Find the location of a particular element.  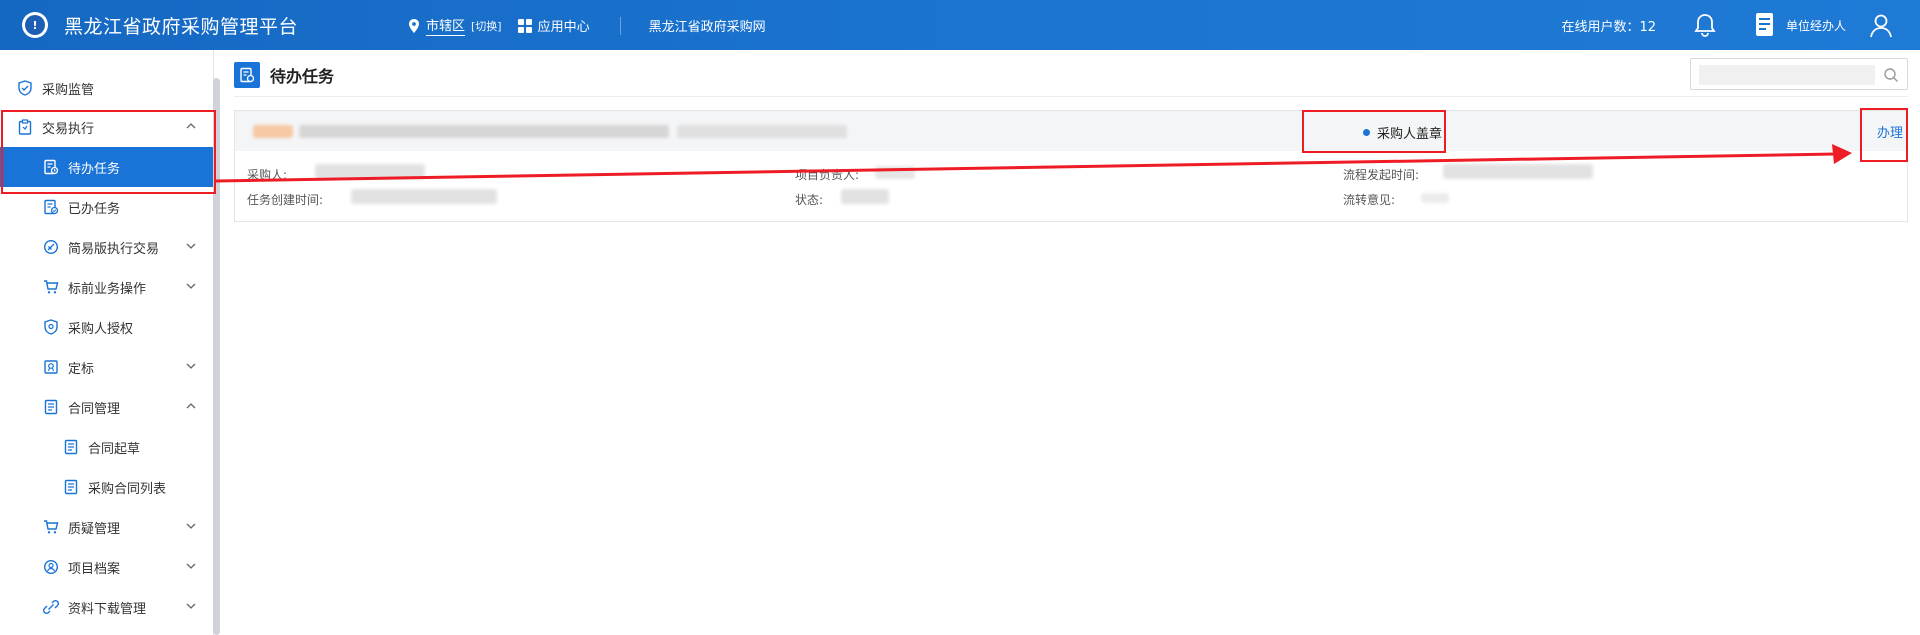

purchaser-label: 采购人: is located at coordinates (267, 175).